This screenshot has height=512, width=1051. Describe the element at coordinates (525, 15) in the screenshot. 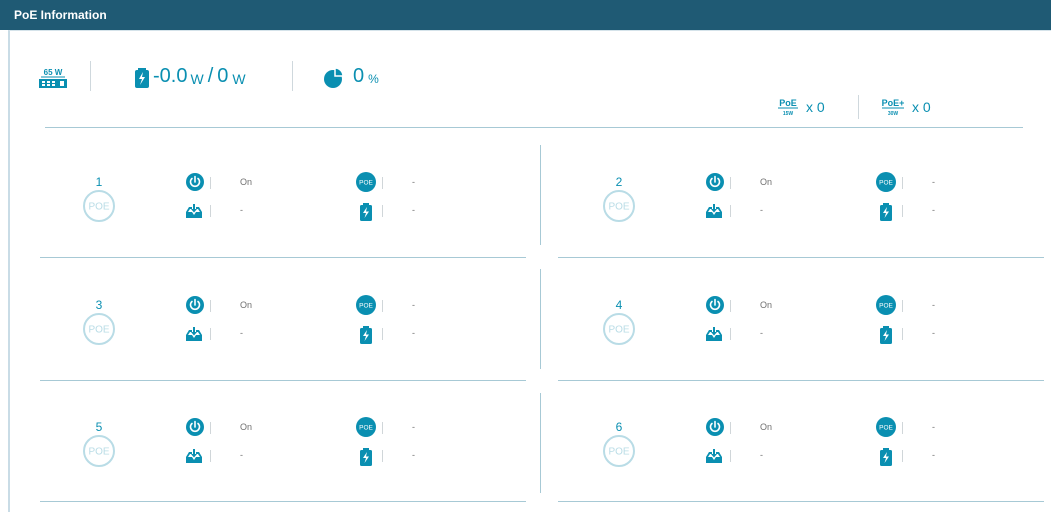

I see `title-bar: PoE Information` at that location.